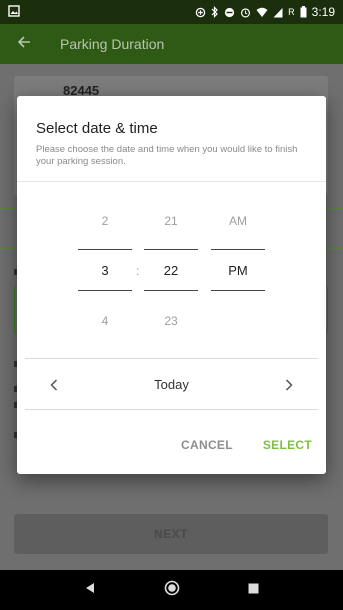  I want to click on ampm-prev-option: AM, so click(238, 221).